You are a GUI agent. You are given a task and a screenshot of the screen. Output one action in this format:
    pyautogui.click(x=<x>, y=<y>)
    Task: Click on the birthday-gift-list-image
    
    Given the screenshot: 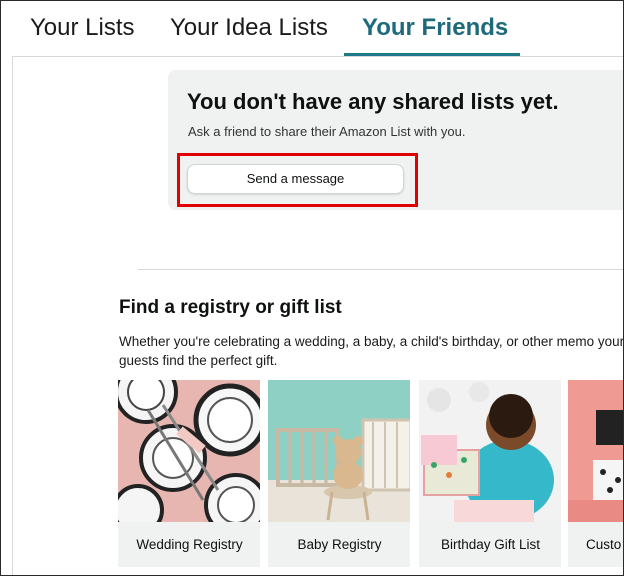 What is the action you would take?
    pyautogui.click(x=490, y=451)
    